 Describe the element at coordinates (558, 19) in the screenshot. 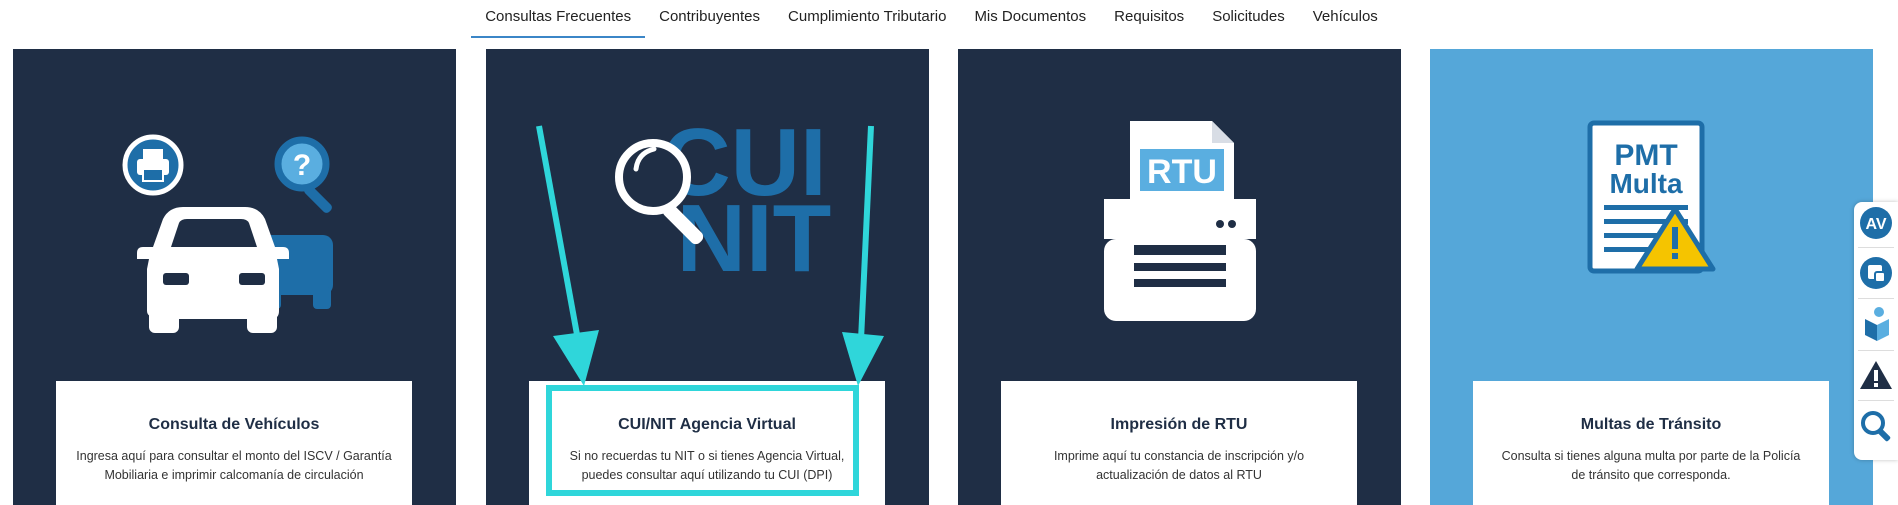

I see `nav-tab-consultas-frecuentes: Consultas Frecuentes` at that location.